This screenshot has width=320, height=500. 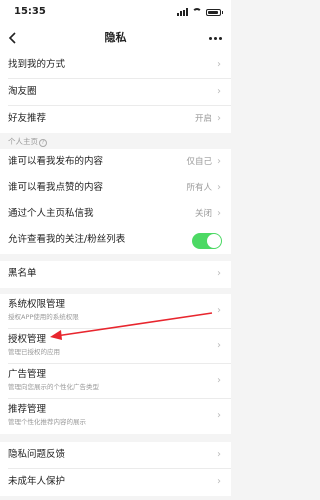 What do you see at coordinates (34, 352) in the screenshot?
I see `row-subtitle: 管理已授权的应用` at bounding box center [34, 352].